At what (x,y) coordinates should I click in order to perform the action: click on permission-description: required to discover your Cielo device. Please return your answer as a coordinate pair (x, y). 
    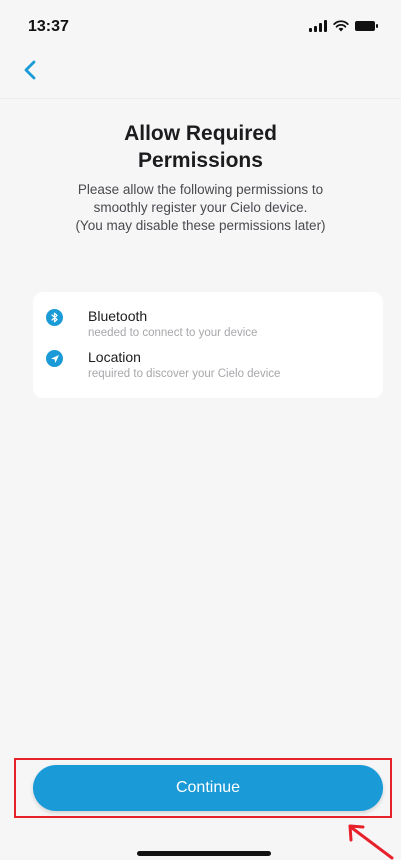
    Looking at the image, I should click on (184, 374).